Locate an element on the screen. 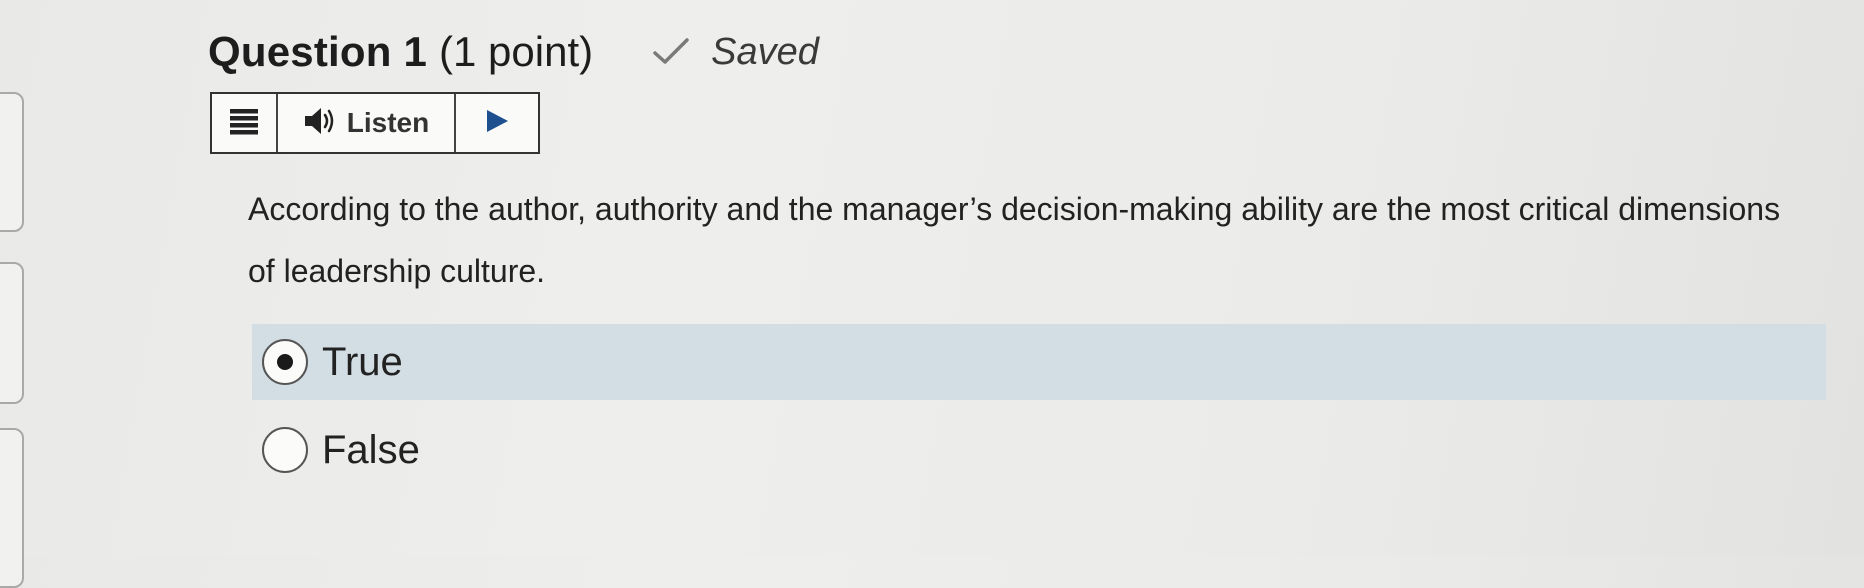 This screenshot has width=1864, height=588. question-points: (1 point) is located at coordinates (516, 51).